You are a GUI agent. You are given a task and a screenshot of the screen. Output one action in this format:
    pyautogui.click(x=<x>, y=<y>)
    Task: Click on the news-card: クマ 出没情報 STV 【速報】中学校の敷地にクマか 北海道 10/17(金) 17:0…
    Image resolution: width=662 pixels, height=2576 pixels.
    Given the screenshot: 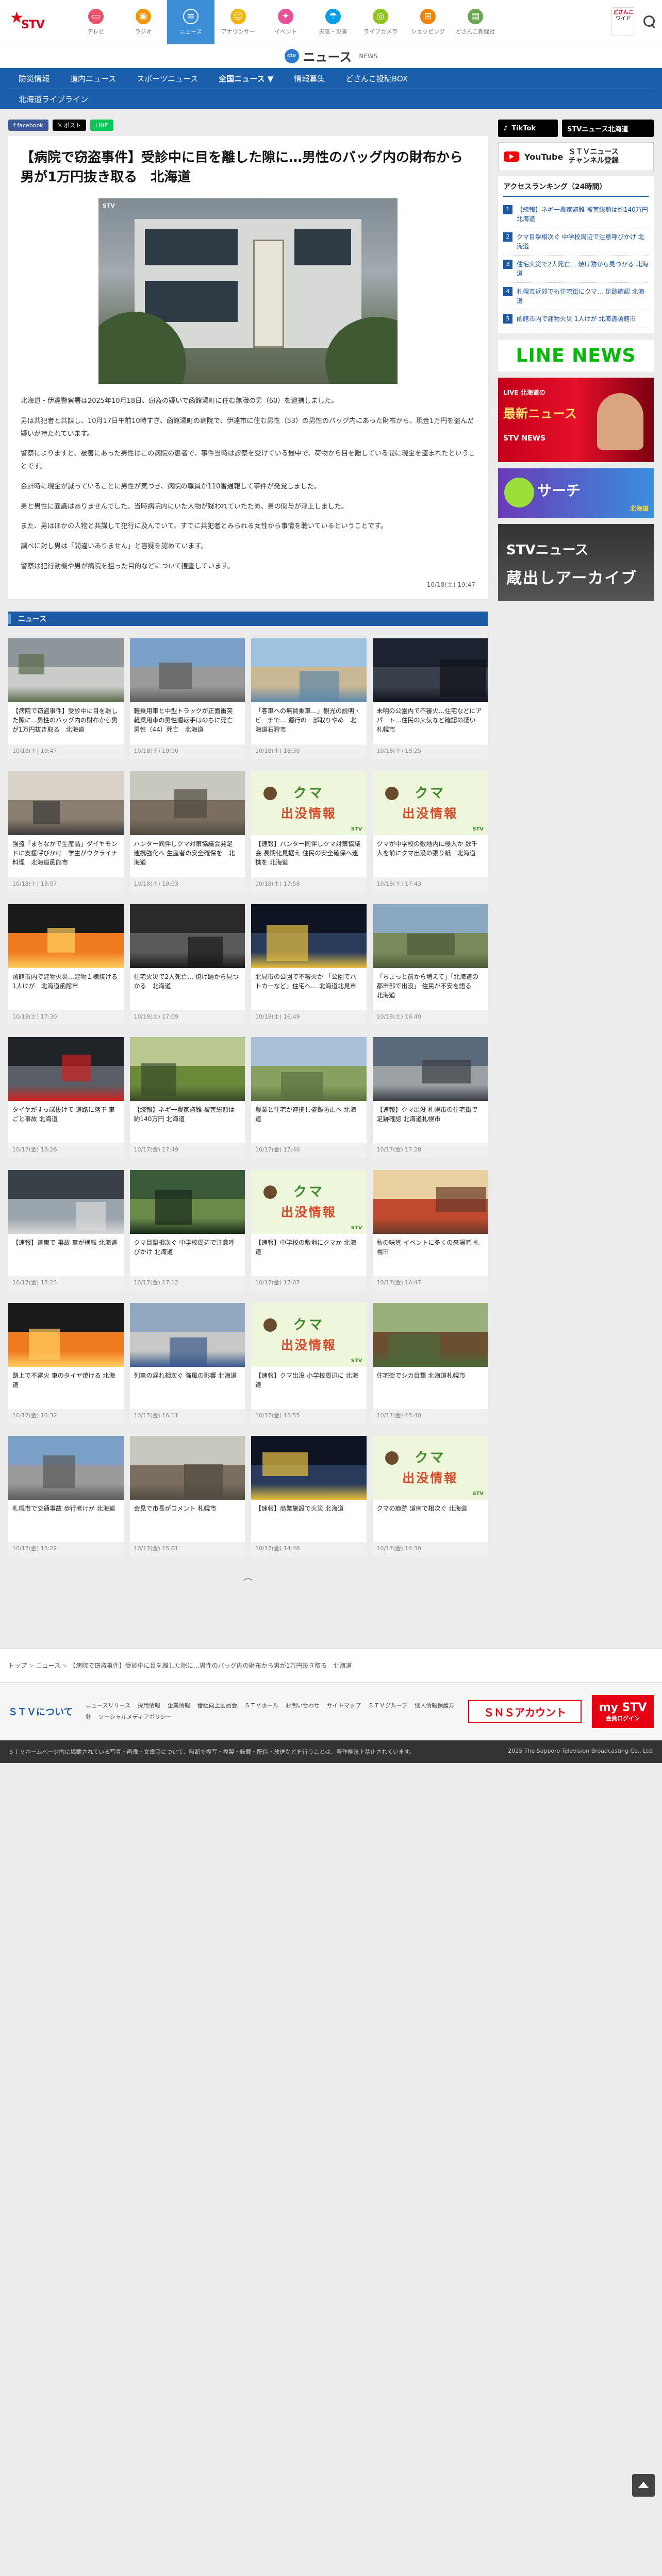 What is the action you would take?
    pyautogui.click(x=309, y=1230)
    